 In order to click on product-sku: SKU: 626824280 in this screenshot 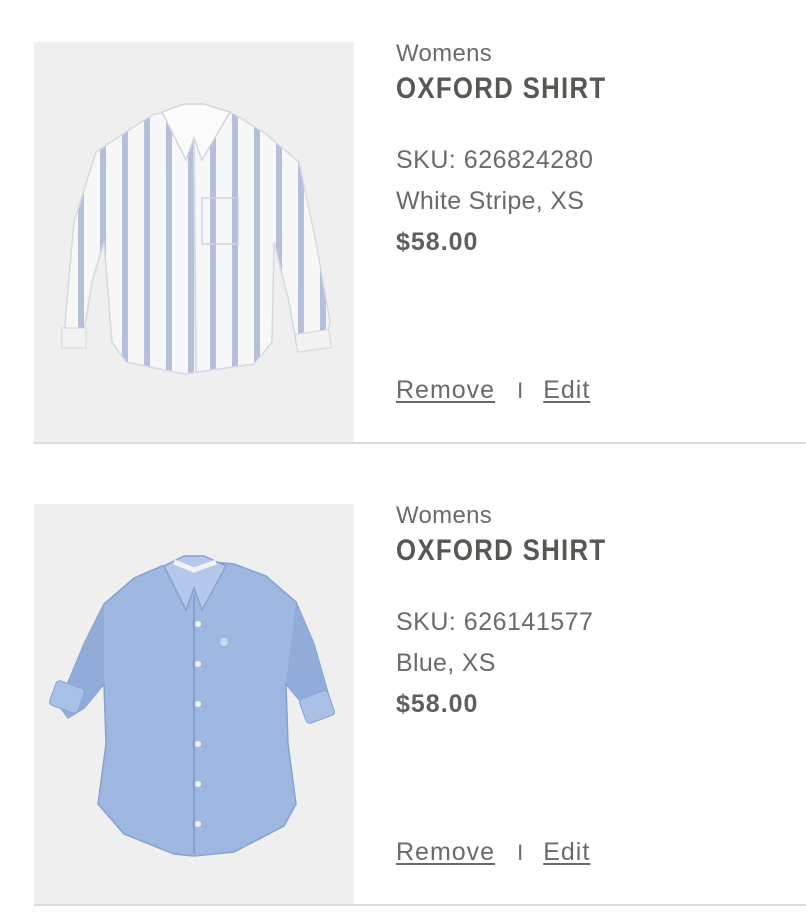, I will do `click(495, 160)`.